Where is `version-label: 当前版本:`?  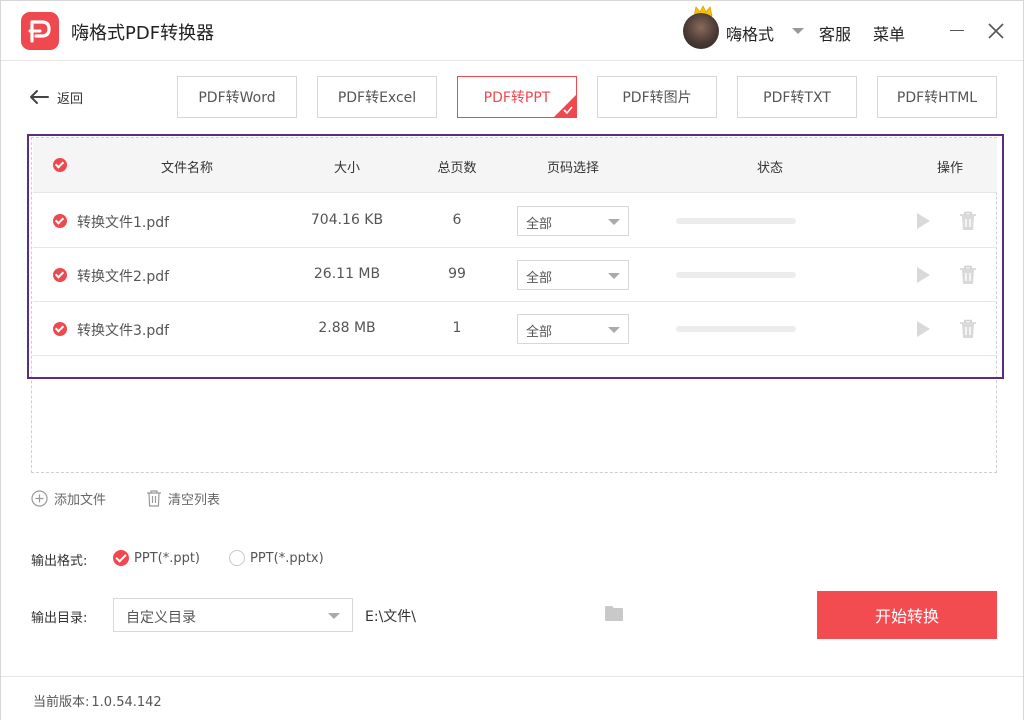 version-label: 当前版本: is located at coordinates (61, 702).